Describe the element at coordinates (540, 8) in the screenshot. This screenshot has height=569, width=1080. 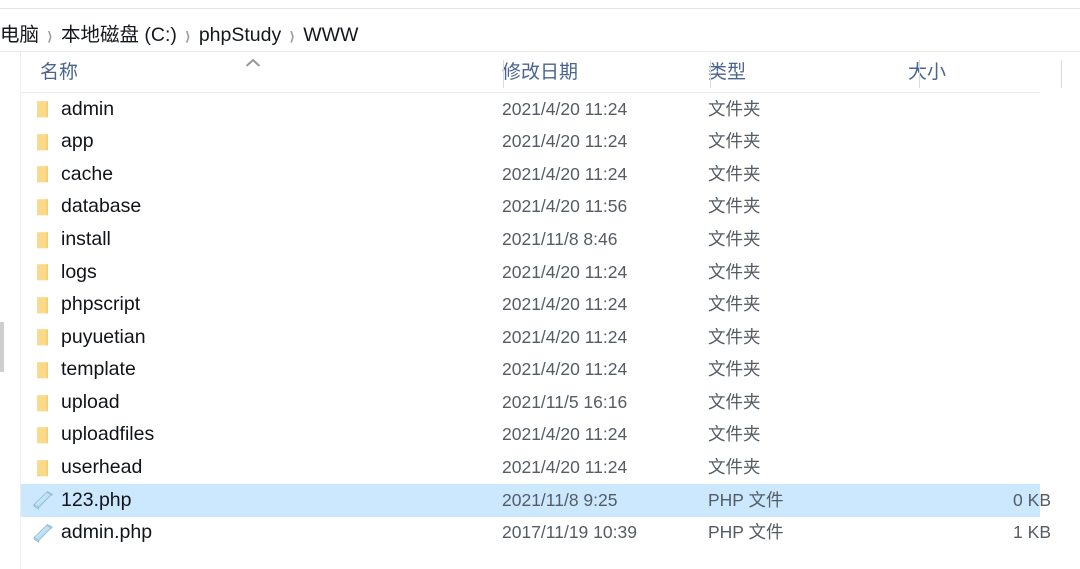
I see `window-top-divider` at that location.